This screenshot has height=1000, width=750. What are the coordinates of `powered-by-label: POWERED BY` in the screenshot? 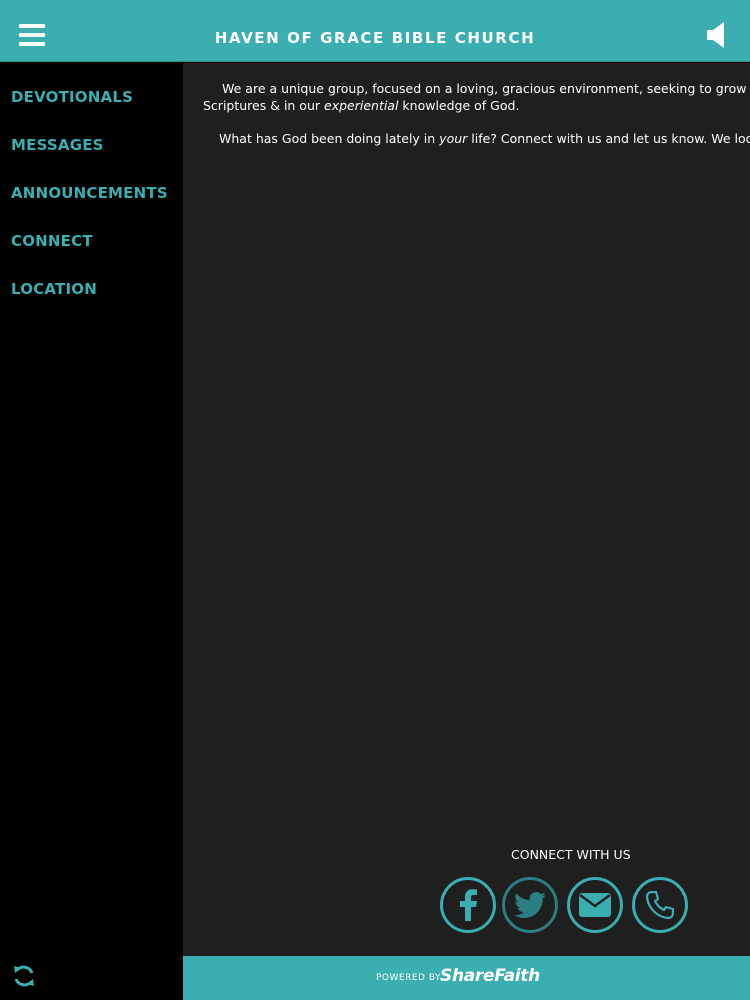 It's located at (409, 978).